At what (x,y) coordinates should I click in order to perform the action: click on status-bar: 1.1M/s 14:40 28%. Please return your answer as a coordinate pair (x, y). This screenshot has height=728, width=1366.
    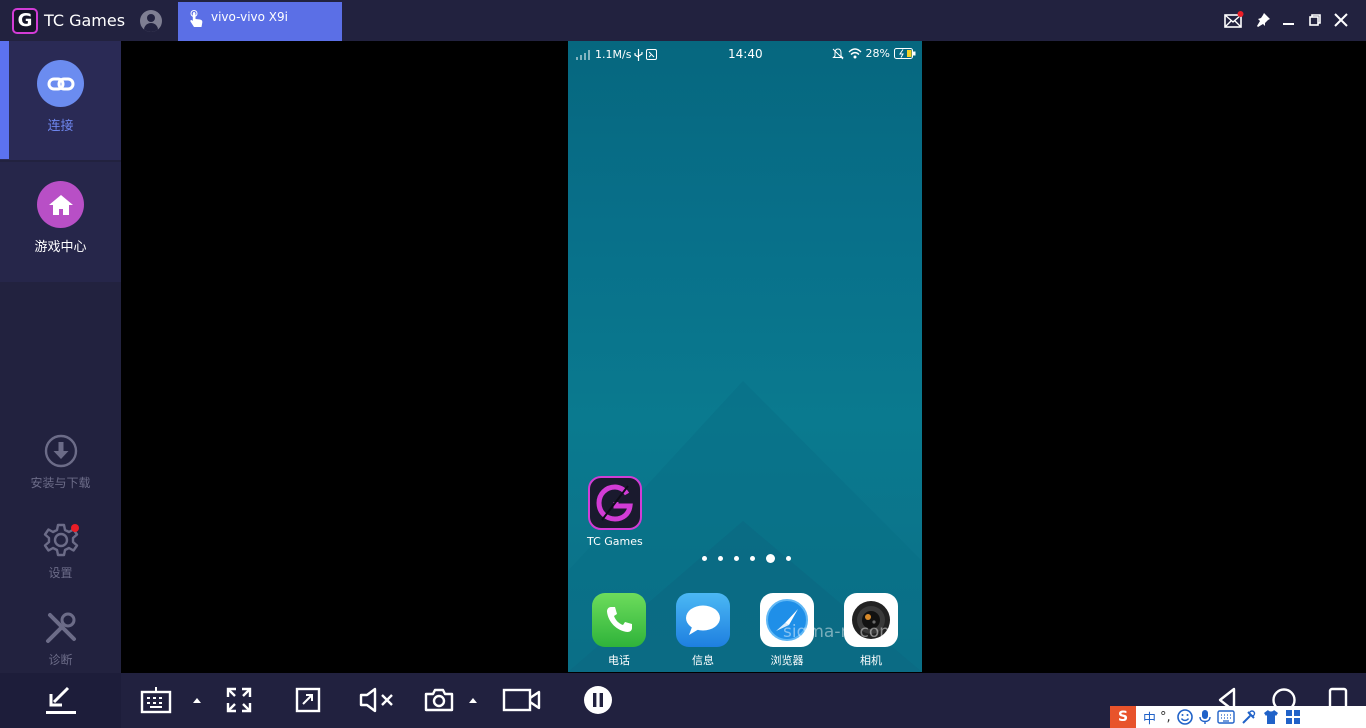
    Looking at the image, I should click on (745, 54).